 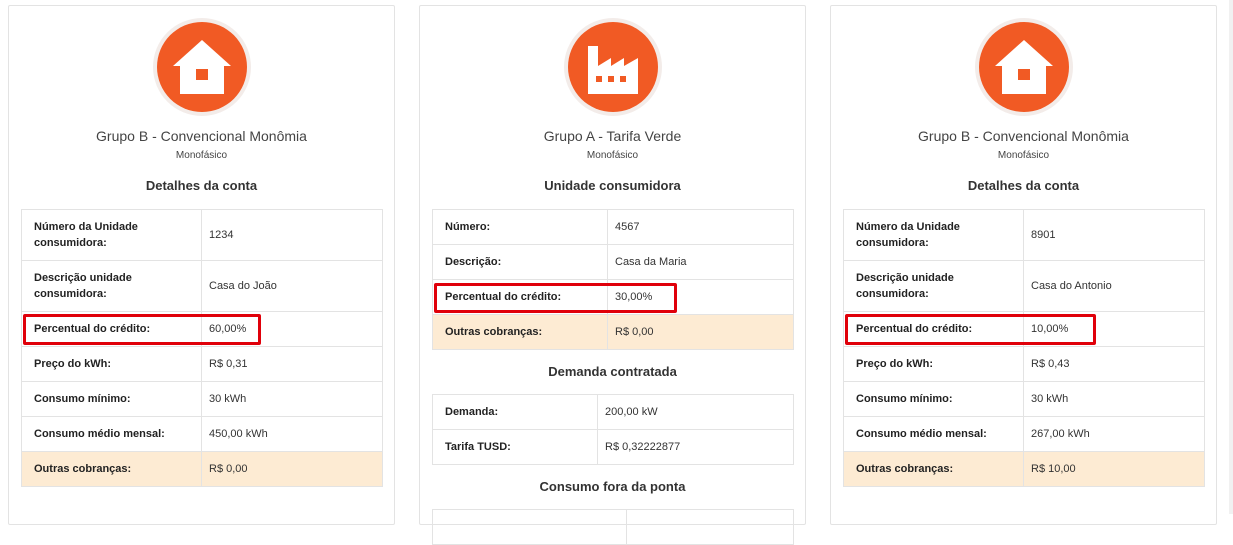 I want to click on table-row: Consumo médio mensal: 450,00 kWh, so click(x=202, y=434).